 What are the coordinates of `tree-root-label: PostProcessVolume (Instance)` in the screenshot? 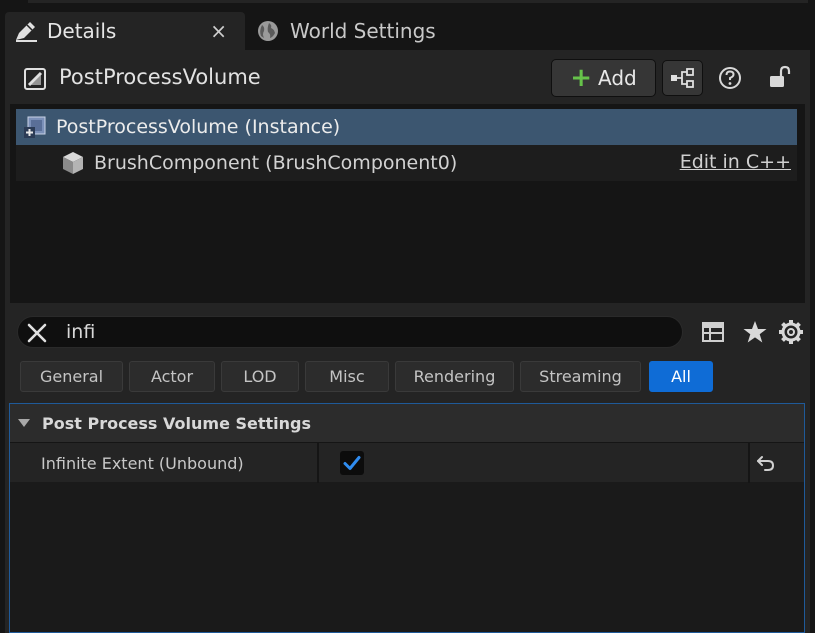 It's located at (198, 127).